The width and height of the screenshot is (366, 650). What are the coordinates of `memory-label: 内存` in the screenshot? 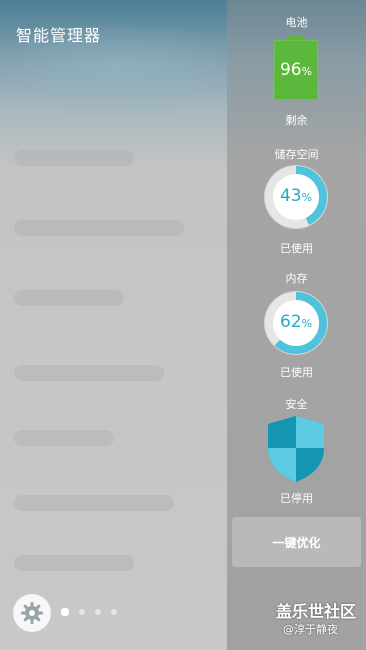 It's located at (296, 278).